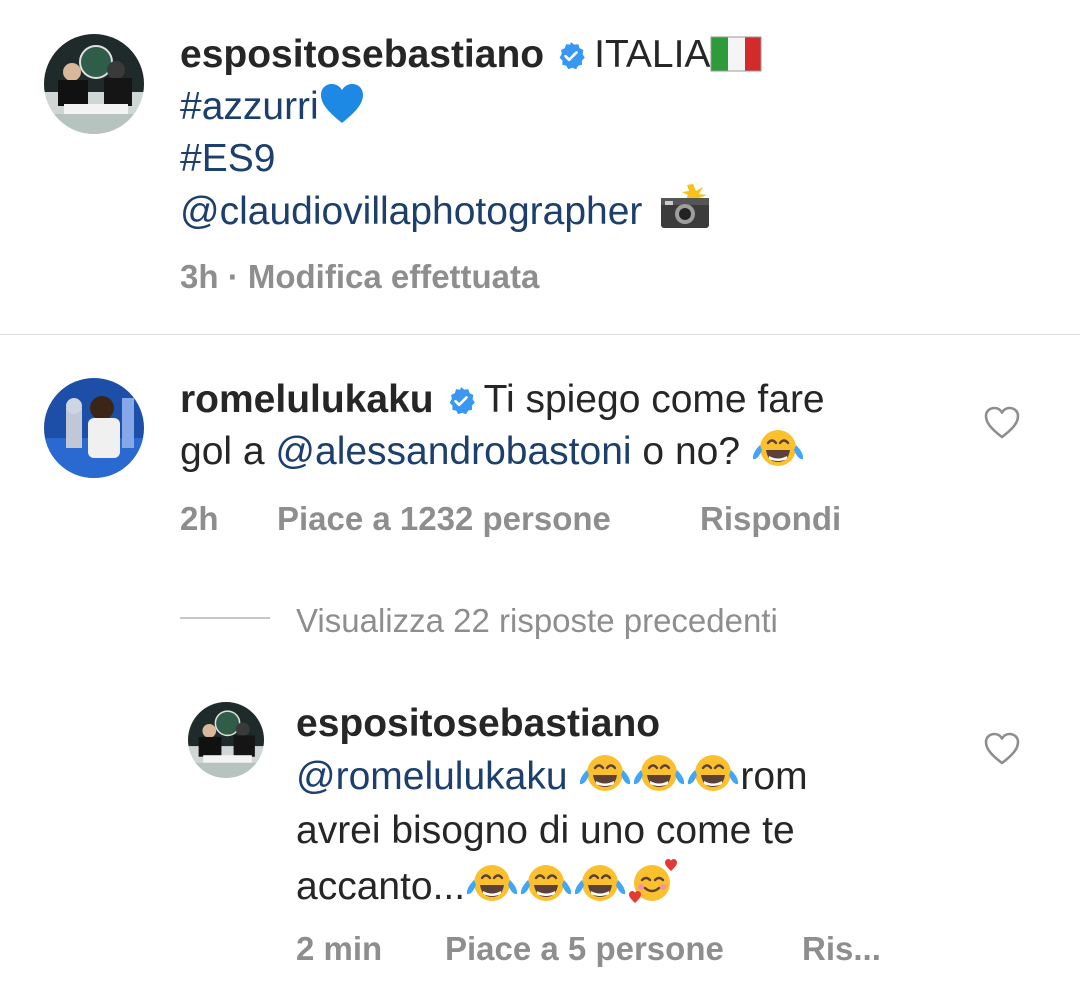  I want to click on comment1-reply-button: Rispondi, so click(770, 519).